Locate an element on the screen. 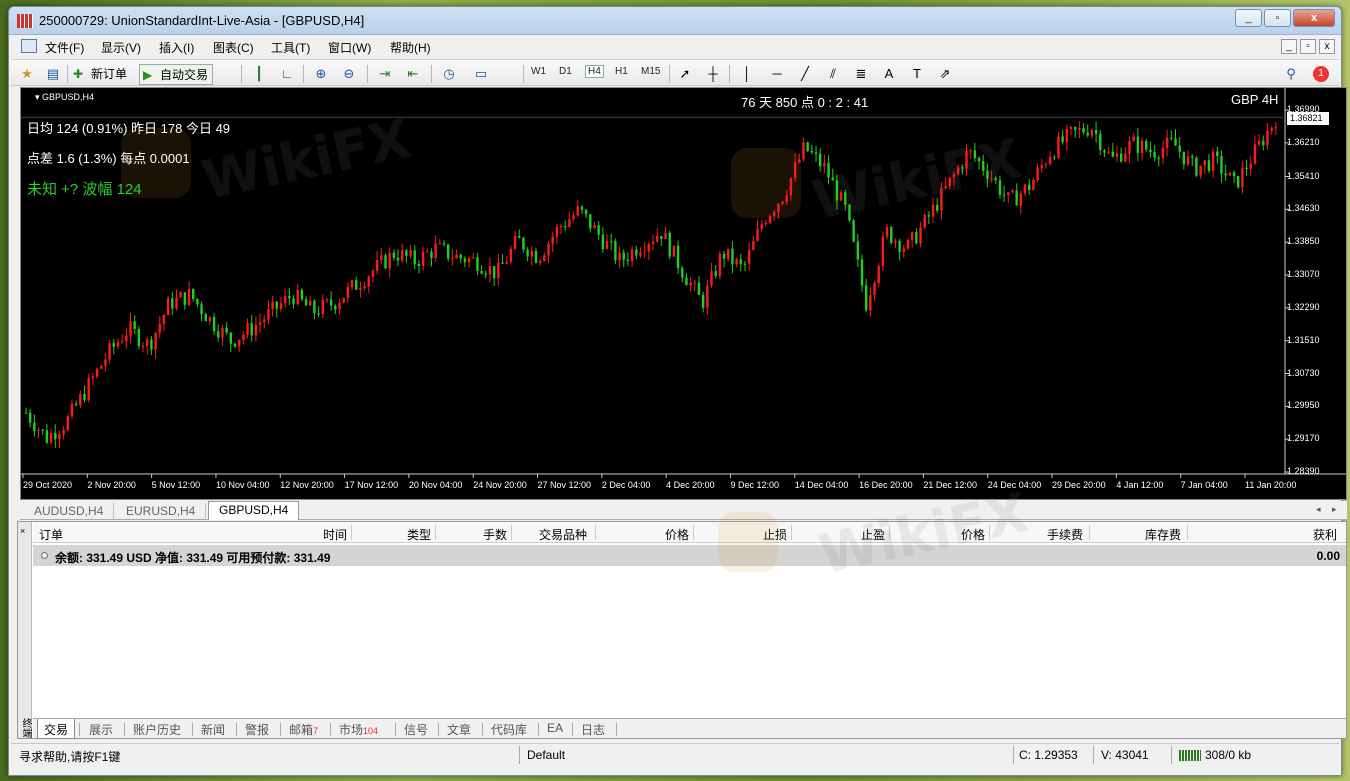 The height and width of the screenshot is (781, 1350). child-window-icon is located at coordinates (29, 46).